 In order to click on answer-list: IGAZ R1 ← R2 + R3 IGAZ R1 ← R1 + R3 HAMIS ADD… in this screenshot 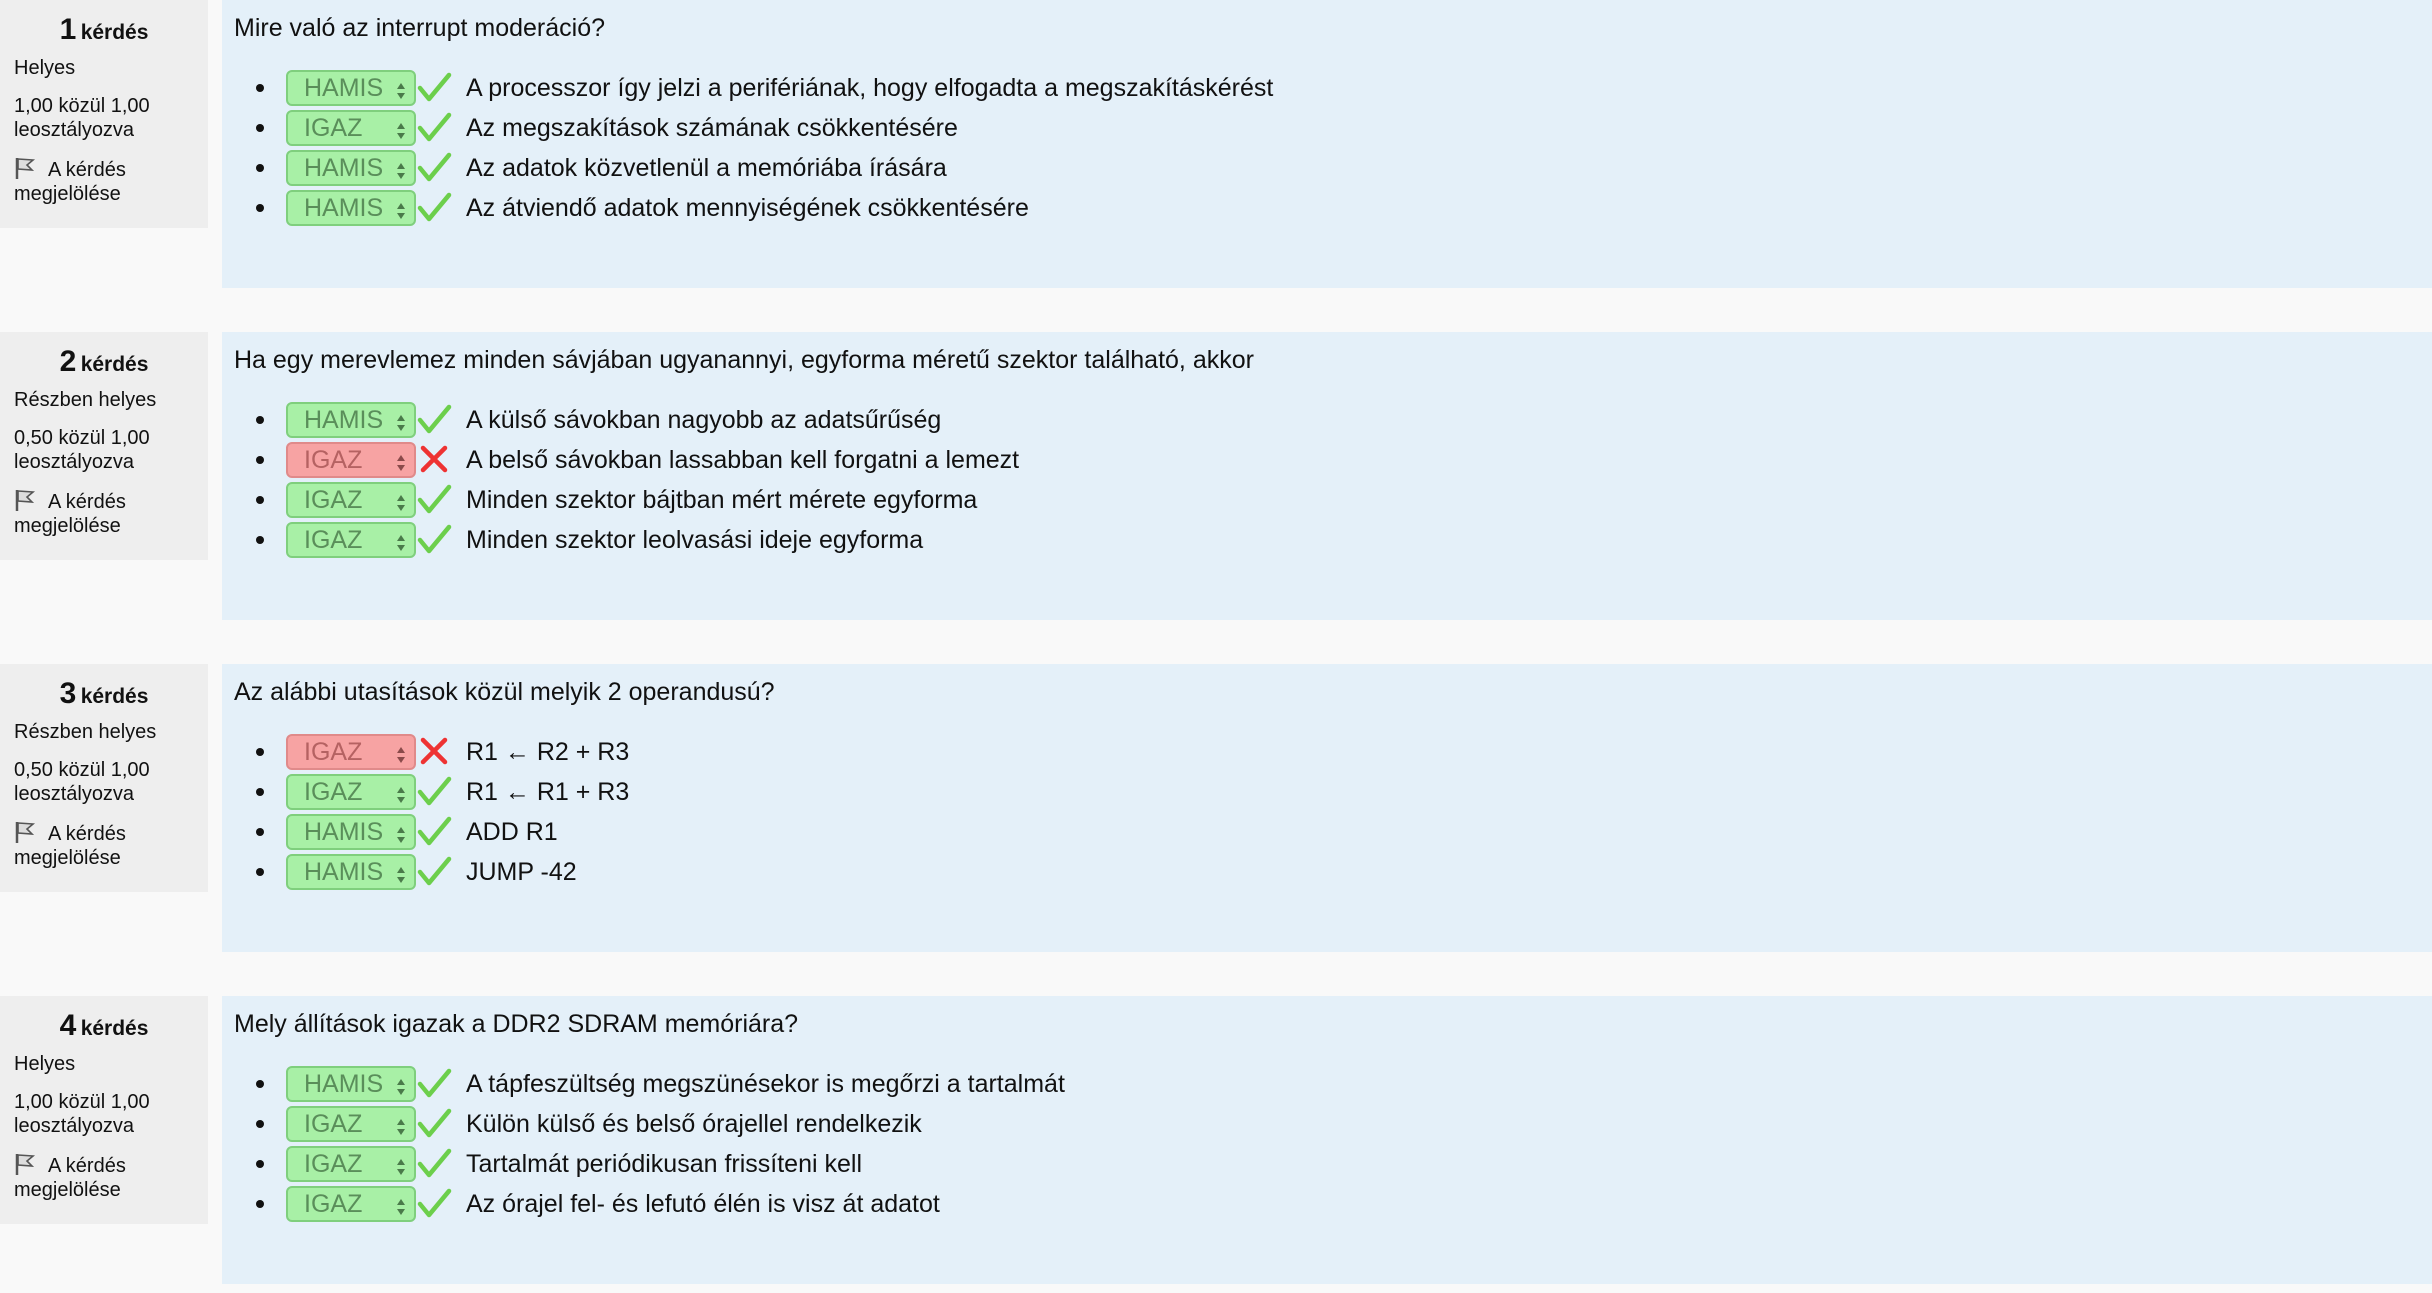, I will do `click(1327, 812)`.